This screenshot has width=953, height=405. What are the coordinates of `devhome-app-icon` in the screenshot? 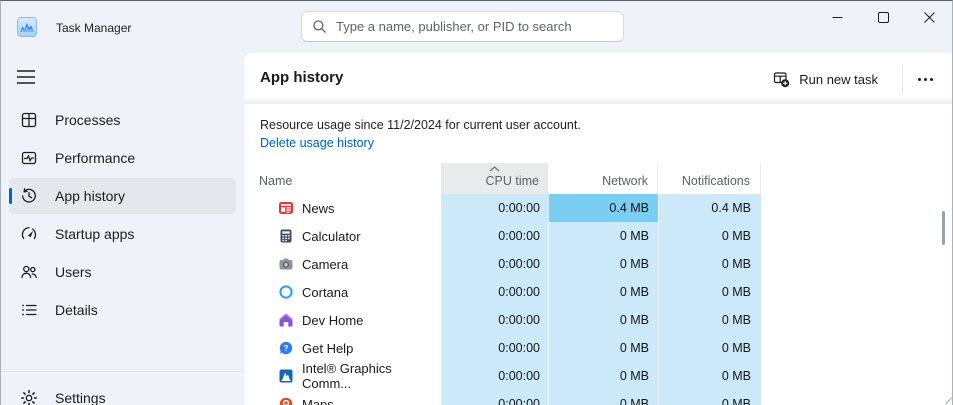 It's located at (286, 320).